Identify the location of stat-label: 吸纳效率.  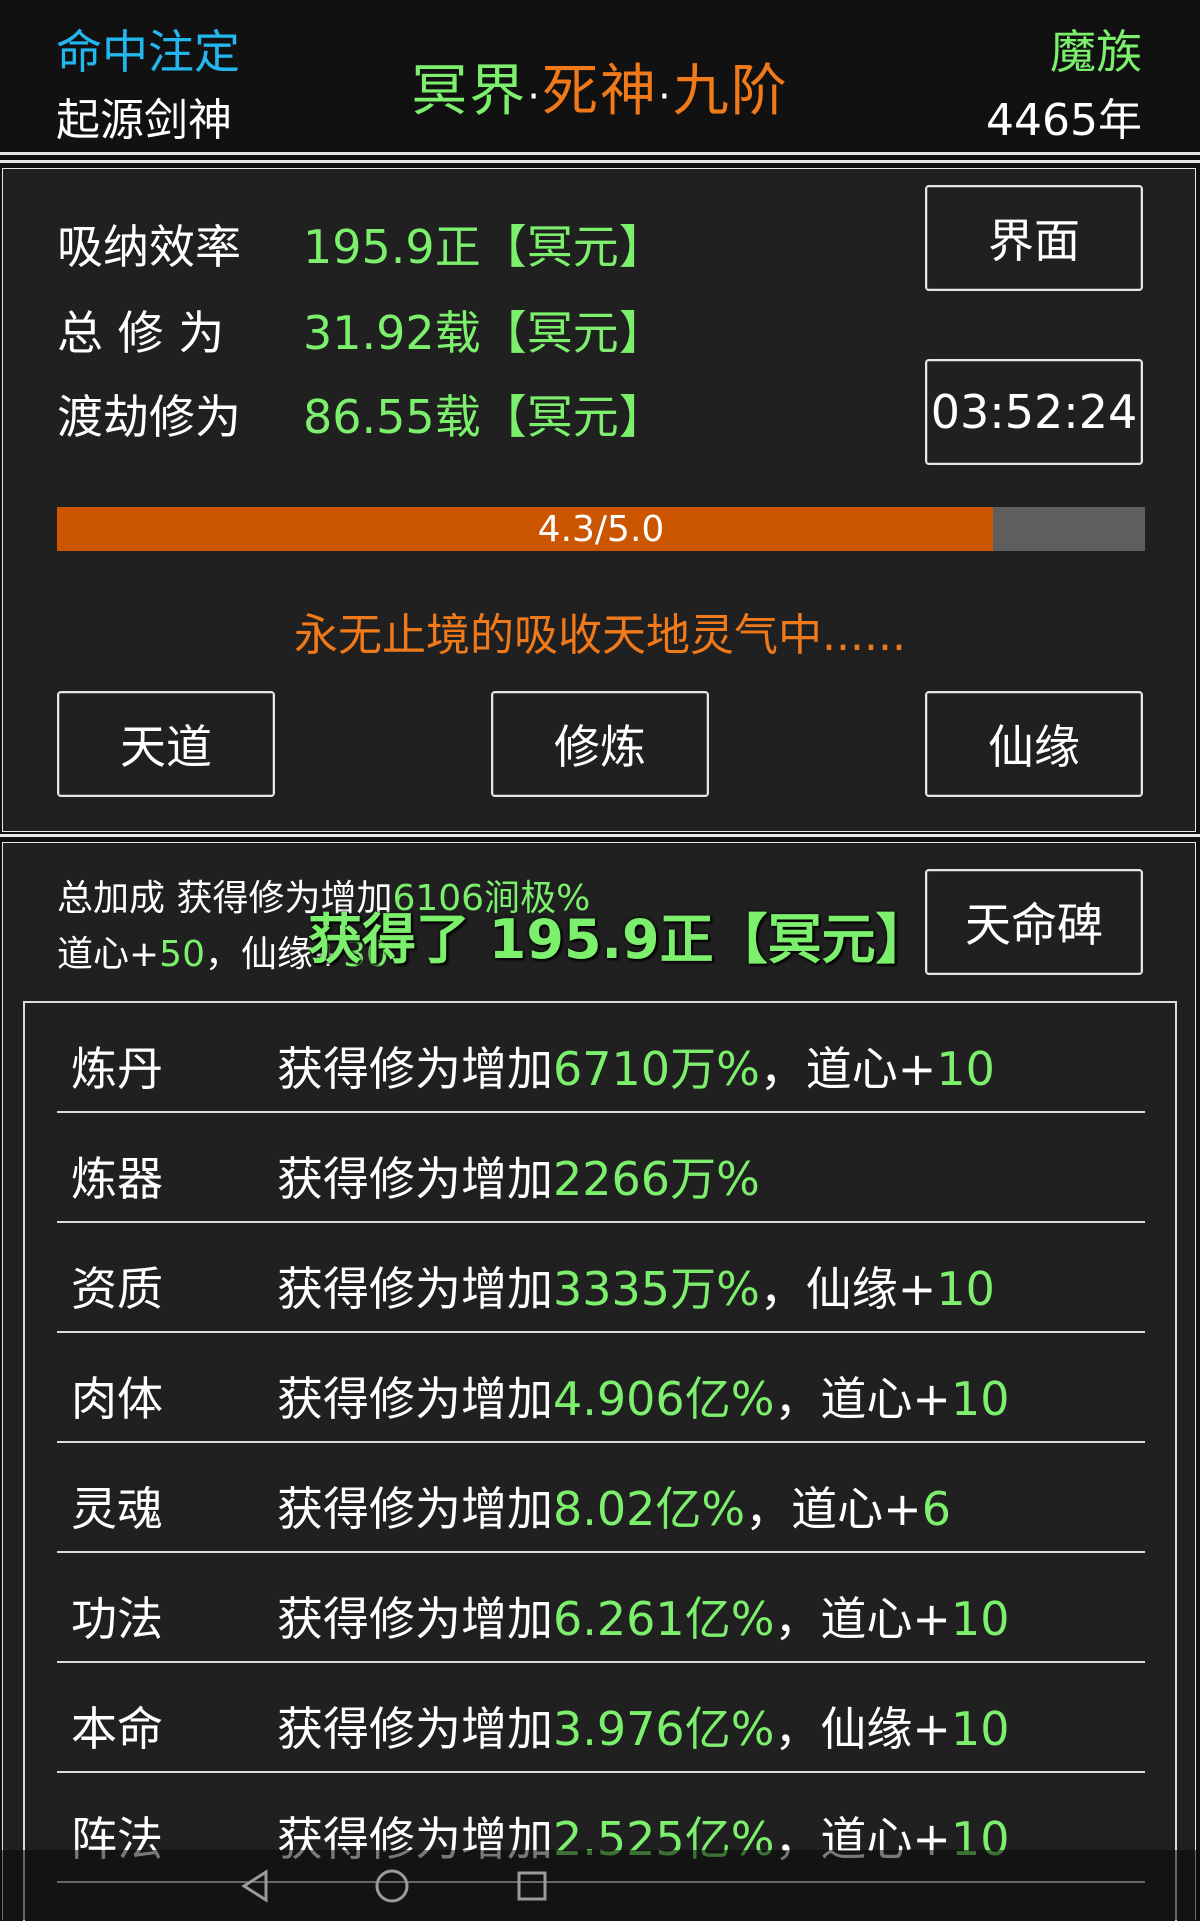
(149, 247).